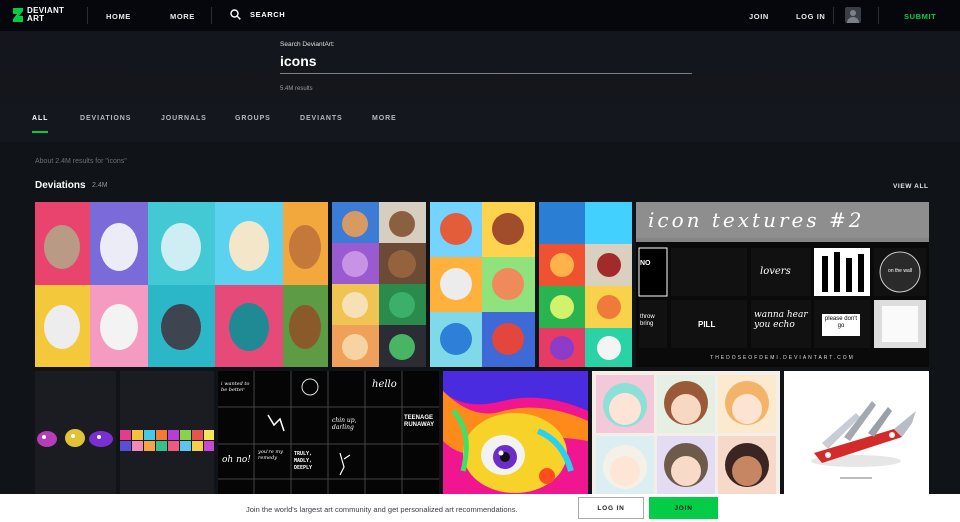 Image resolution: width=960 pixels, height=522 pixels. I want to click on textures-footer: THEDOSEOFDEMI.DEVIANTART.COM, so click(782, 358).